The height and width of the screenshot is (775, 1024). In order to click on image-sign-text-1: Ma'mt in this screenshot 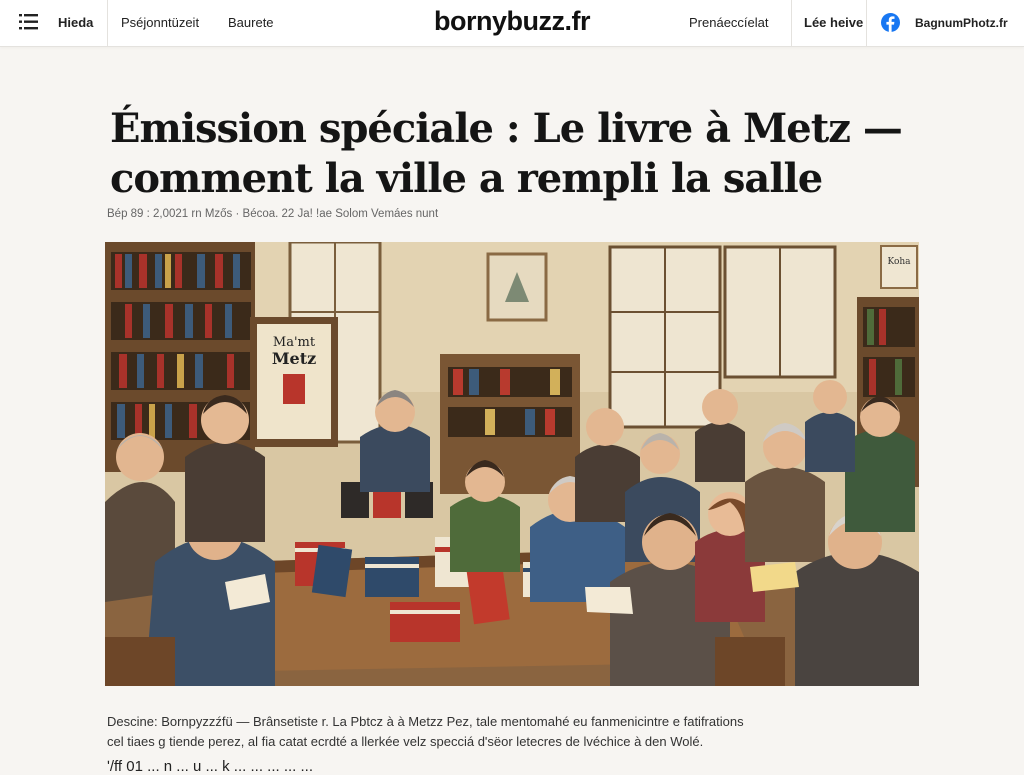, I will do `click(294, 342)`.